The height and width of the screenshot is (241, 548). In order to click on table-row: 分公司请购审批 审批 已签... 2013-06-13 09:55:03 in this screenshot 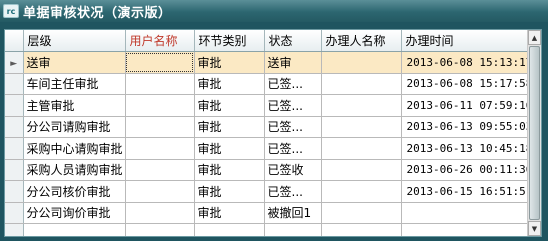, I will do `click(266, 127)`.